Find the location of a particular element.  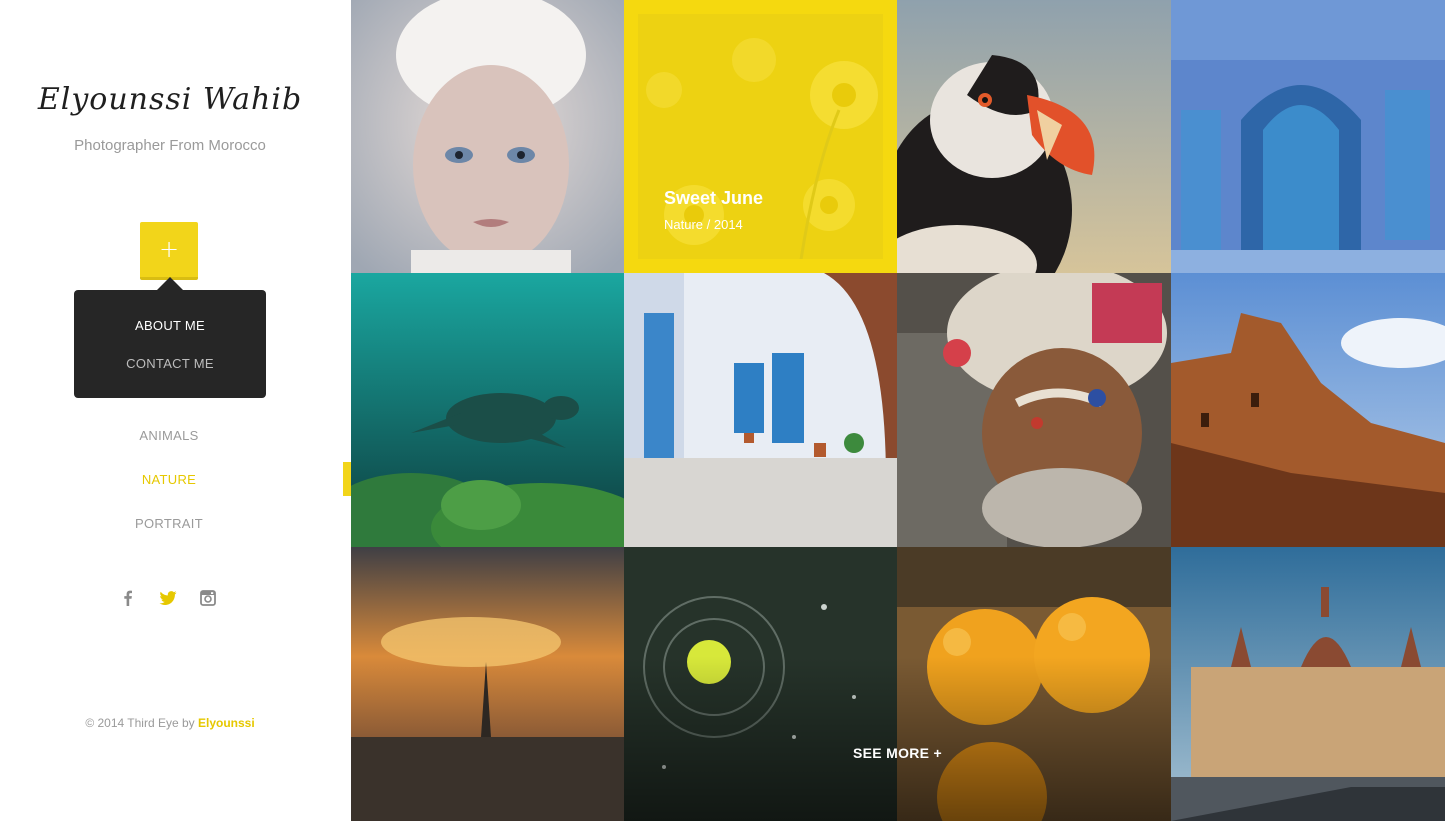

kasbah-photo is located at coordinates (1308, 410).